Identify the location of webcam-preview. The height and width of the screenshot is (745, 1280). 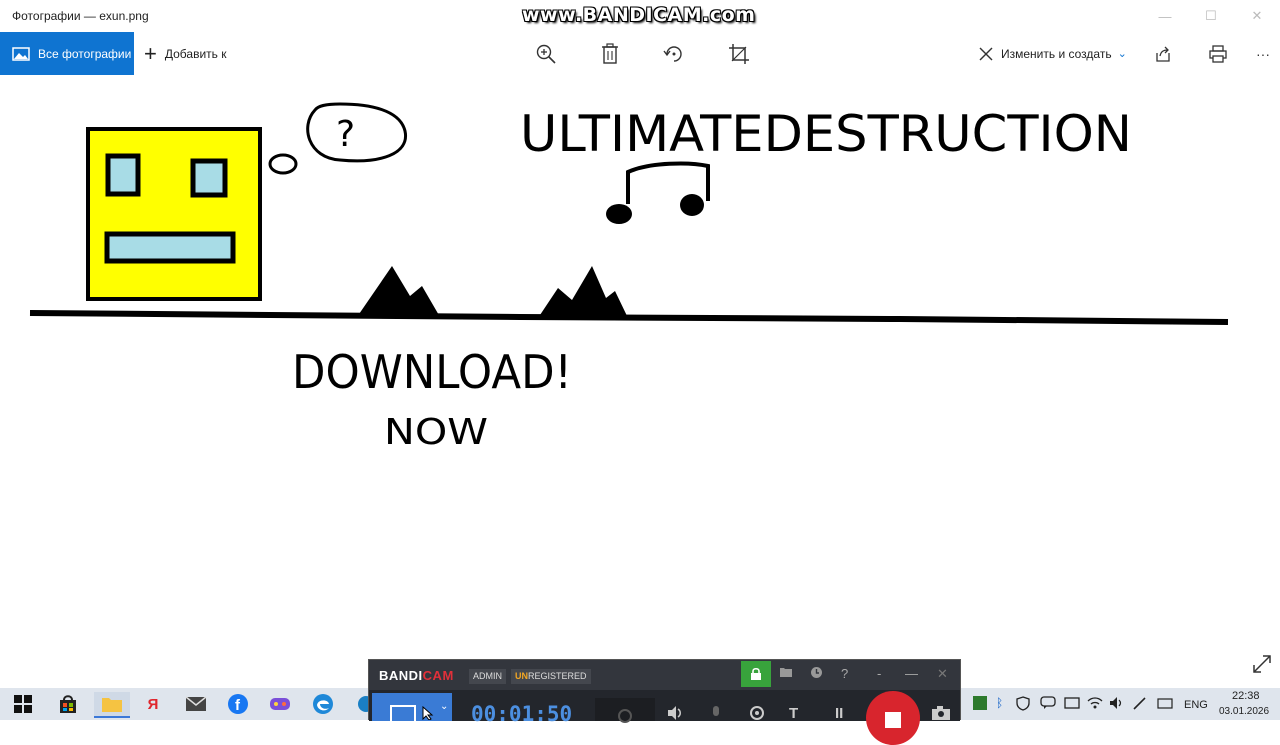
(625, 710).